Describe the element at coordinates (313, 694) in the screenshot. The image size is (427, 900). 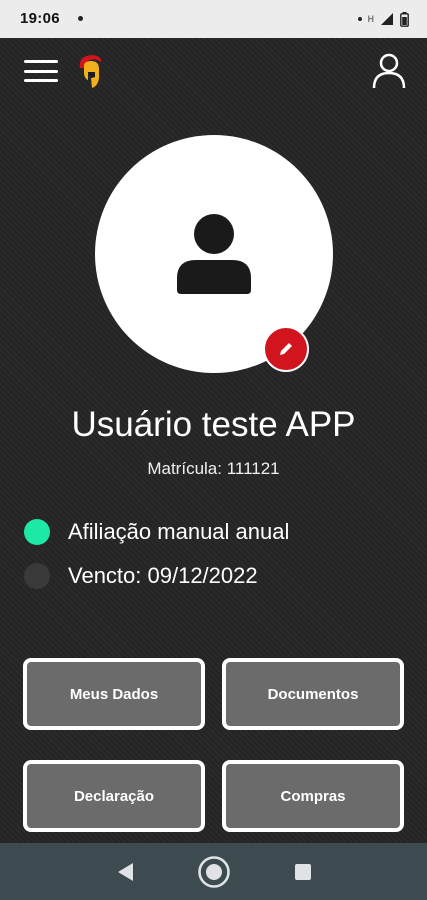
I see `documentos-button: Documentos` at that location.